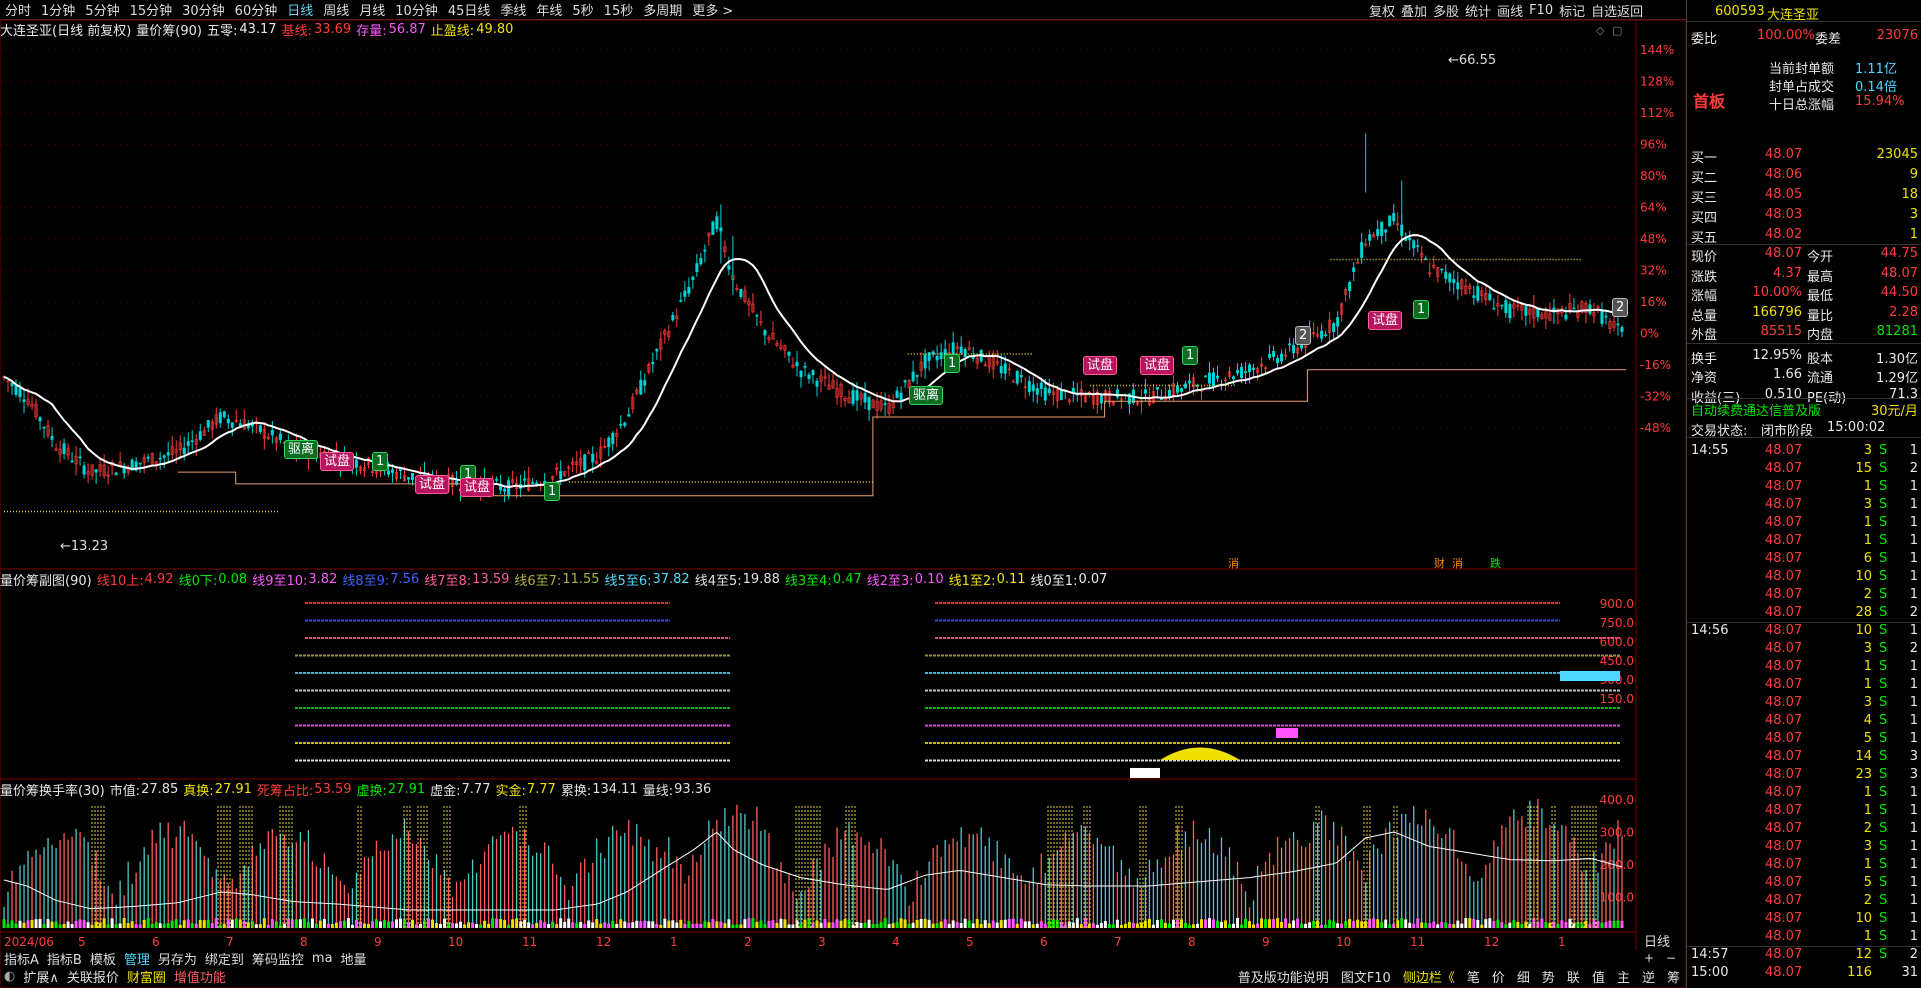 Image resolution: width=1921 pixels, height=988 pixels. Describe the element at coordinates (1867, 846) in the screenshot. I see `tick-volume: 3` at that location.